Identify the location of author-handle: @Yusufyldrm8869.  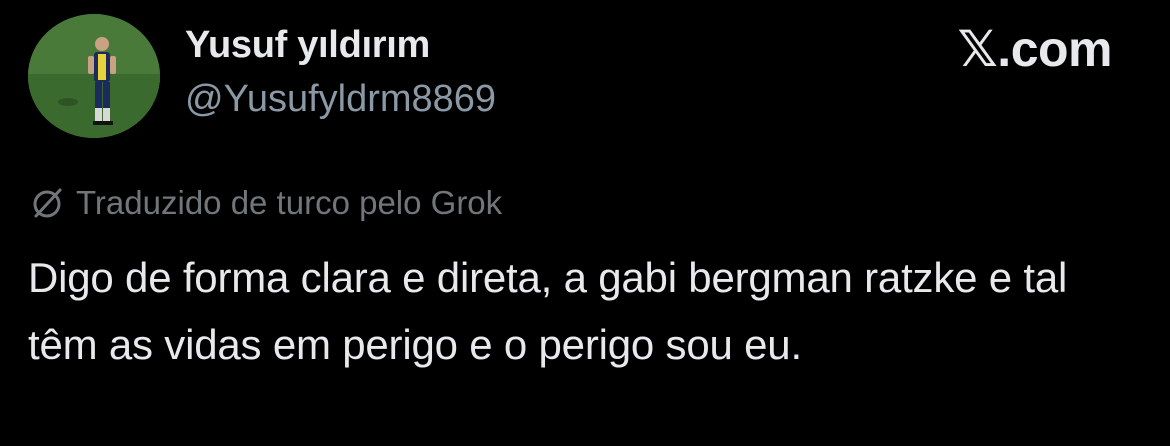
(340, 99).